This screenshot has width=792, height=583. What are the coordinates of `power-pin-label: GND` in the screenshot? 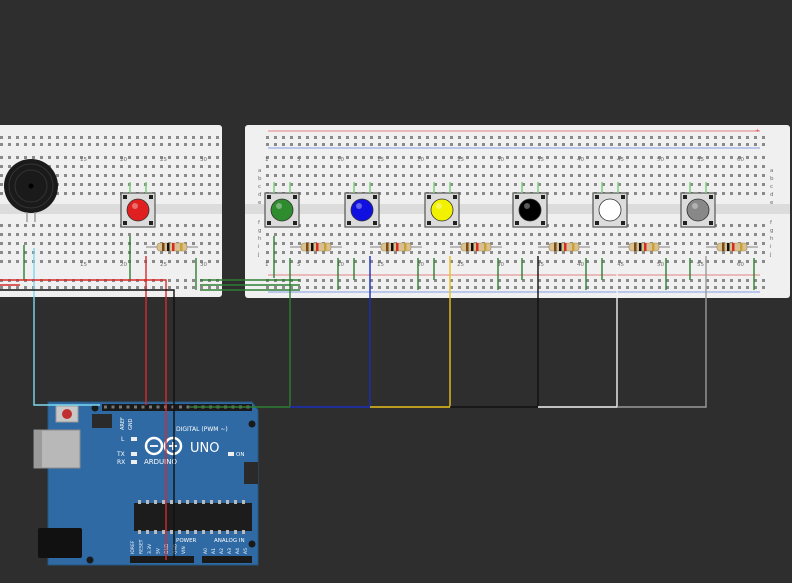 It's located at (167, 548).